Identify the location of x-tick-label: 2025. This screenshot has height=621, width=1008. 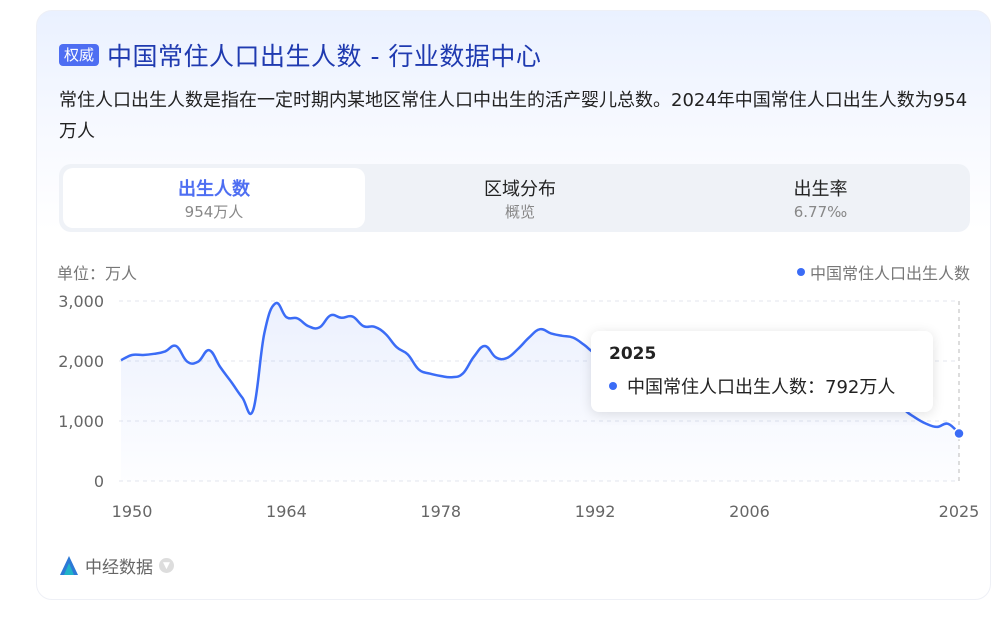
(959, 511).